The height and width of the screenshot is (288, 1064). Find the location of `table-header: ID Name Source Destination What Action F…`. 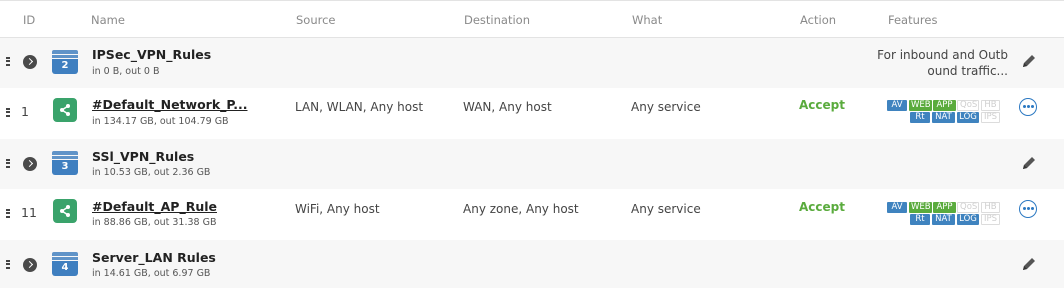

table-header: ID Name Source Destination What Action F… is located at coordinates (532, 19).